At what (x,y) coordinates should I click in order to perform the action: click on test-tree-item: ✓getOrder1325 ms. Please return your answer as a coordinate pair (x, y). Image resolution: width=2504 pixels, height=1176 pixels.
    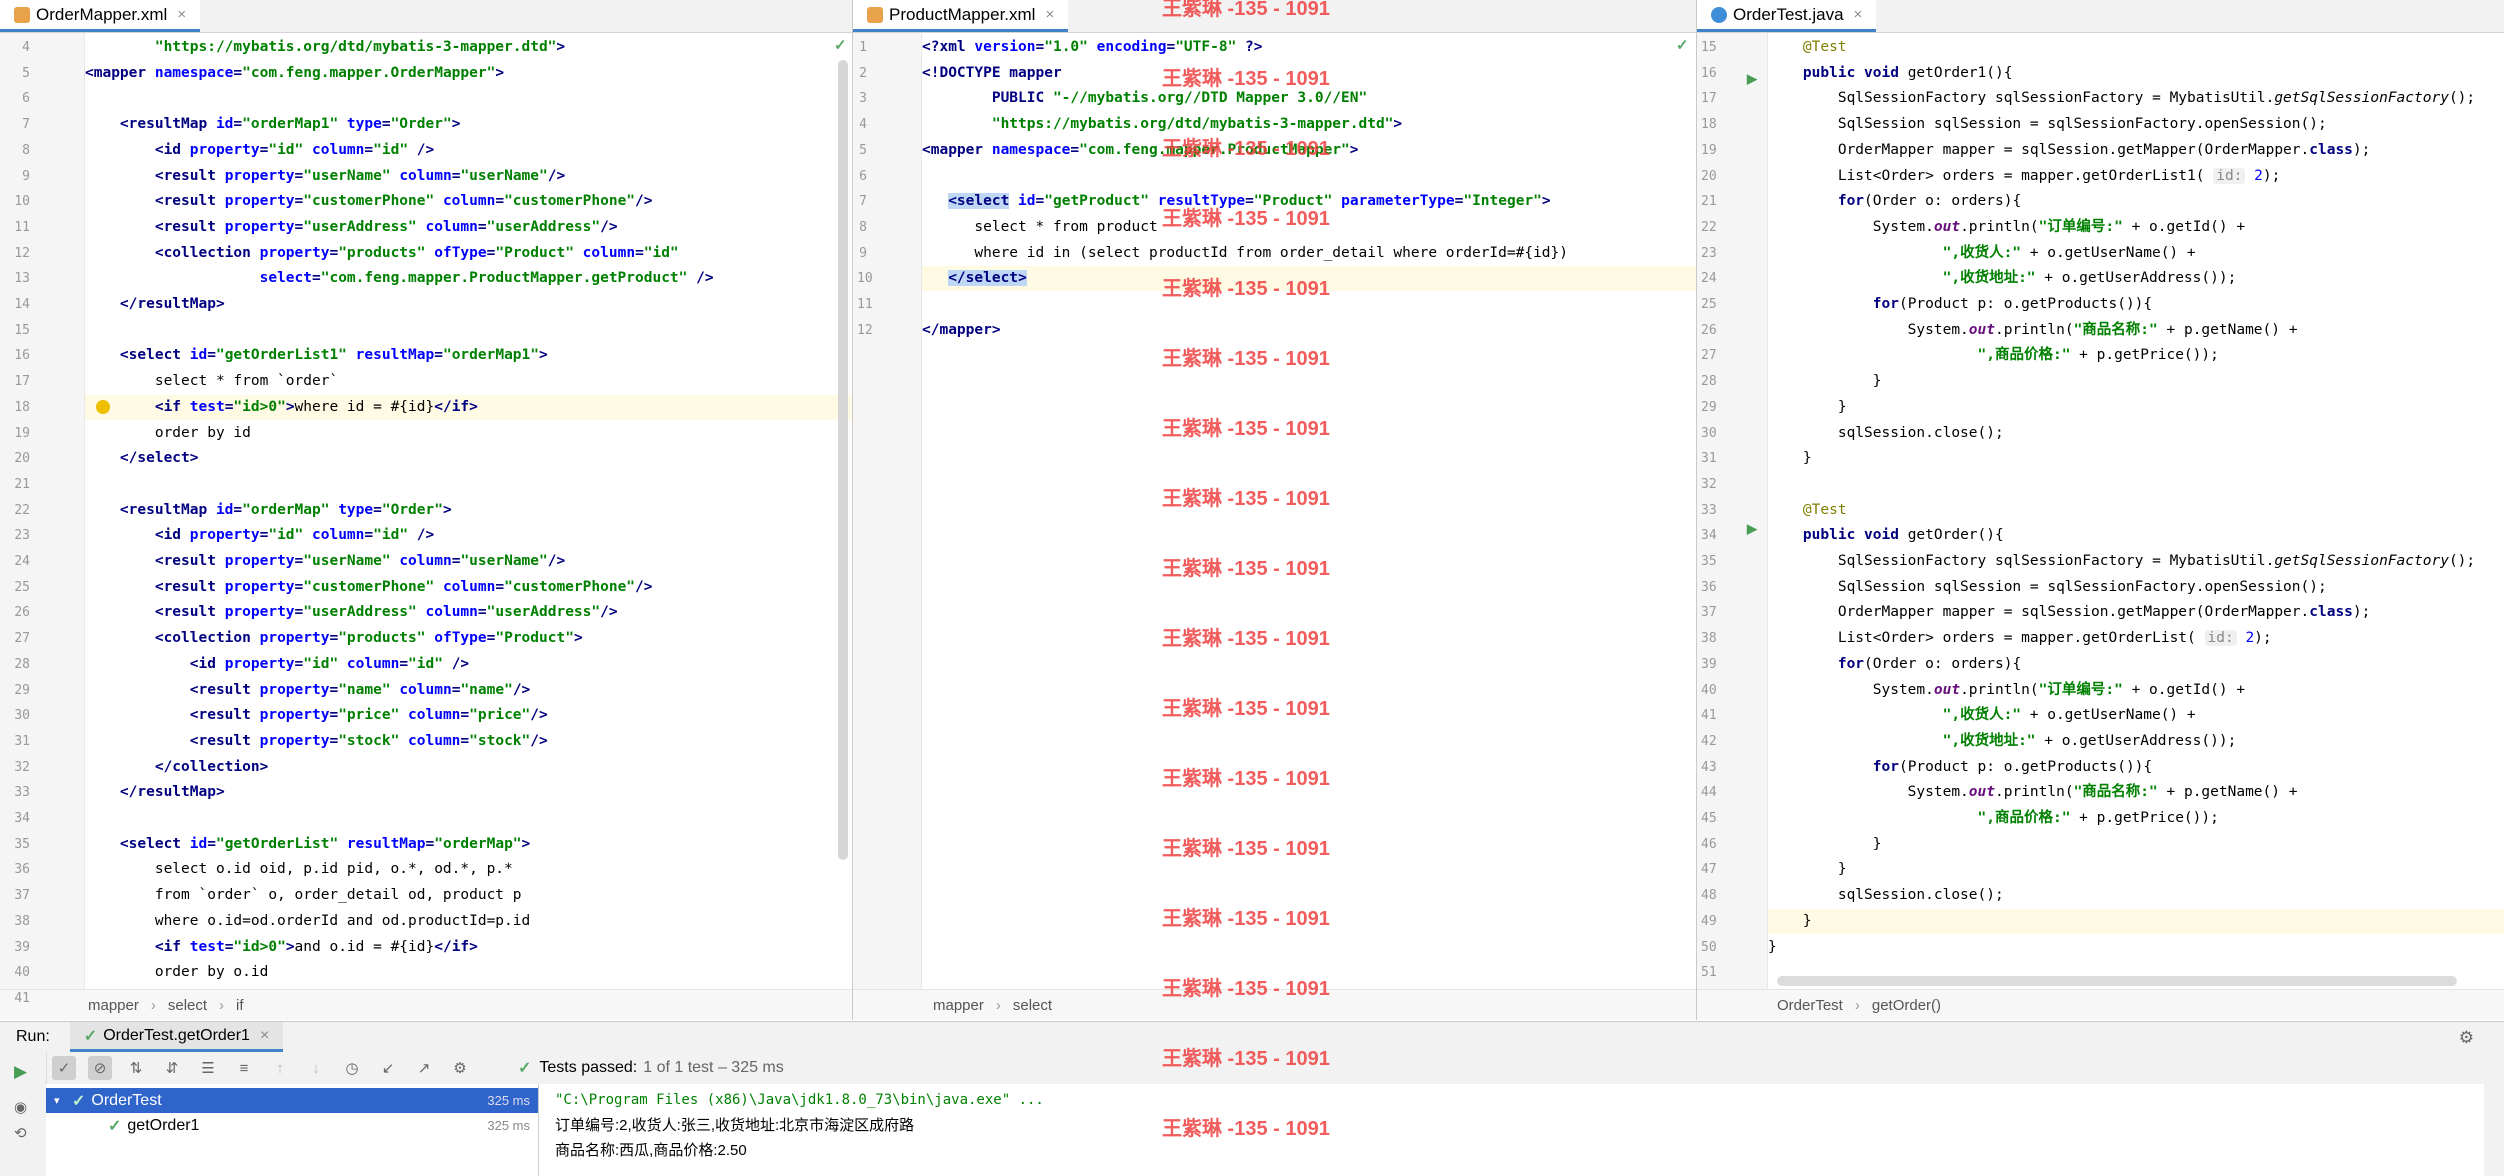
    Looking at the image, I should click on (292, 1125).